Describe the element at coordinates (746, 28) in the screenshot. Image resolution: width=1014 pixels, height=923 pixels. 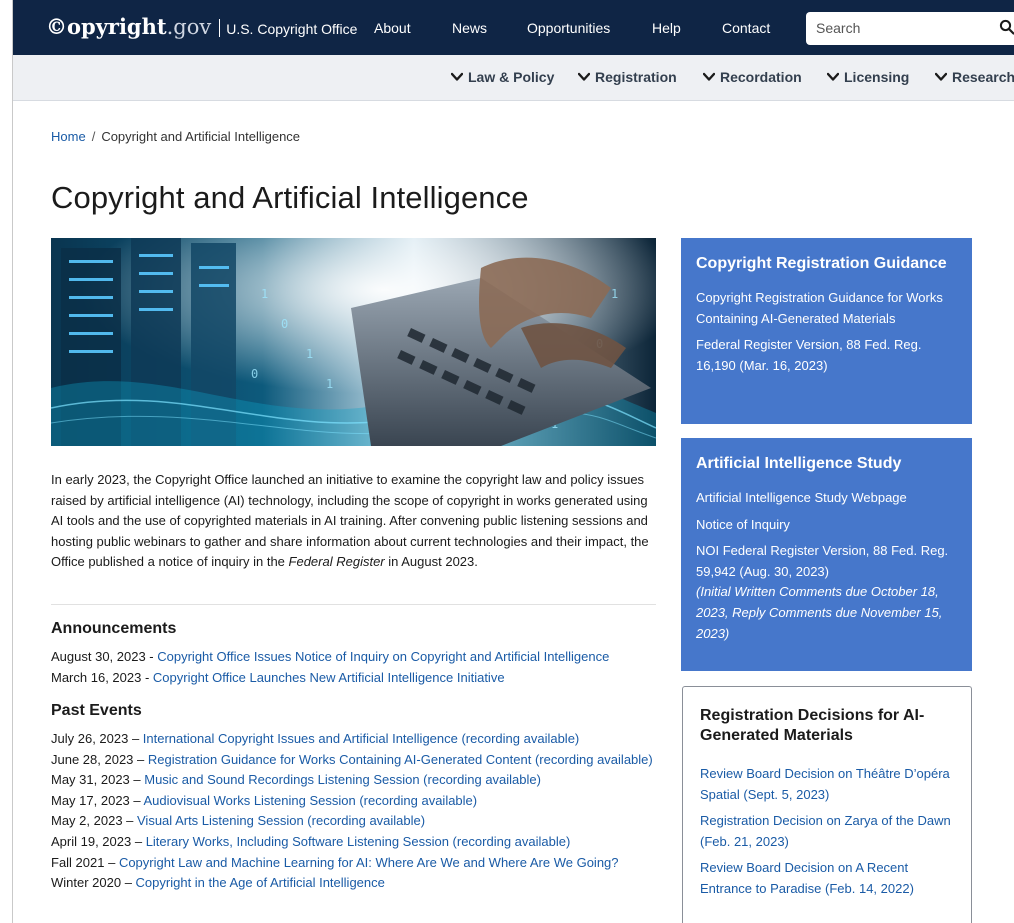
I see `nav-contact: Contact` at that location.